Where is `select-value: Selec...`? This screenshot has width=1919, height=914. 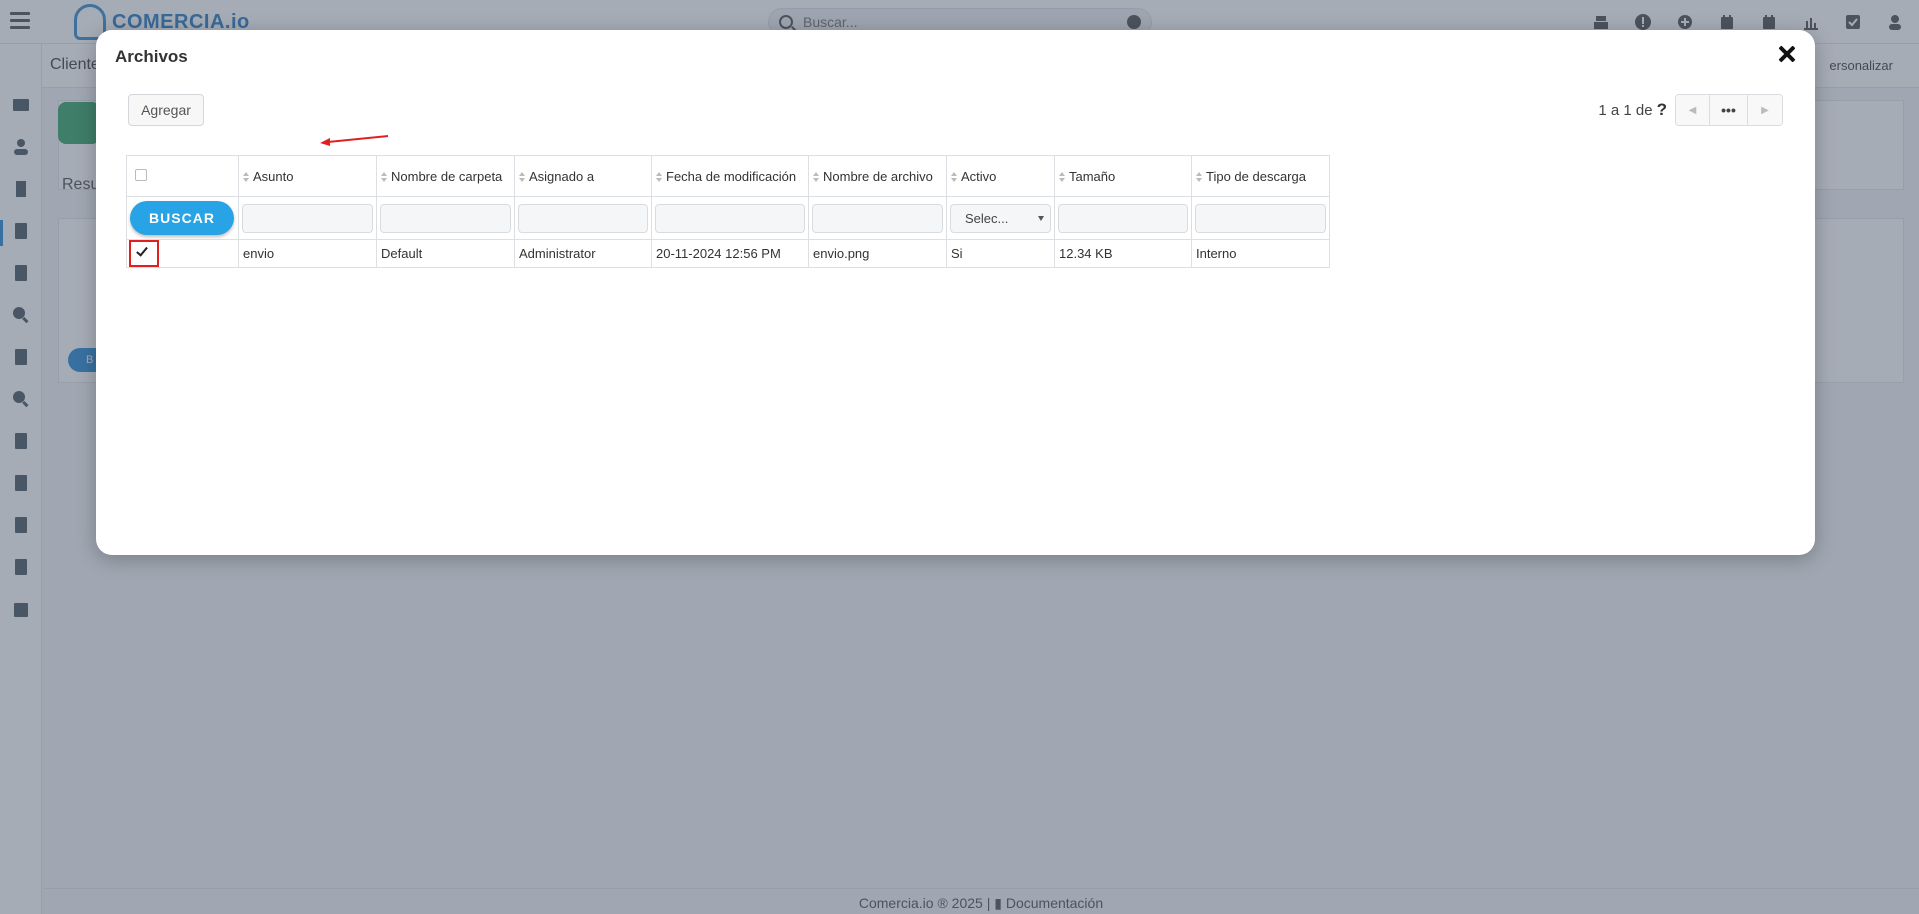 select-value: Selec... is located at coordinates (987, 218).